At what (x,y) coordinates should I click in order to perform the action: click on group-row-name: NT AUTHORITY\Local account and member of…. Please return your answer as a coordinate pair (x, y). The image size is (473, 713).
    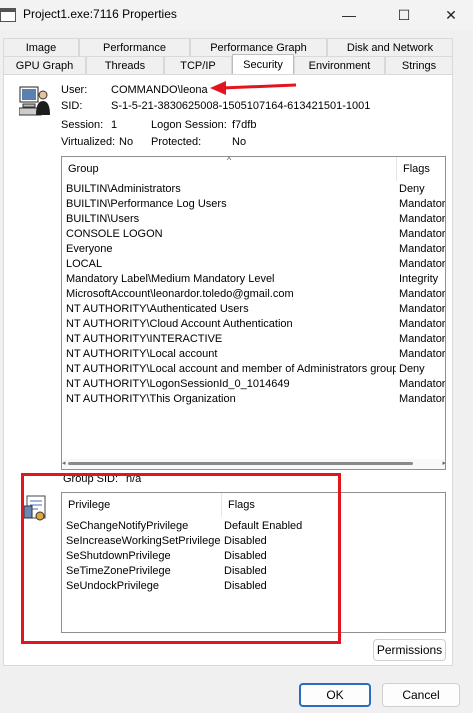
    Looking at the image, I should click on (231, 369).